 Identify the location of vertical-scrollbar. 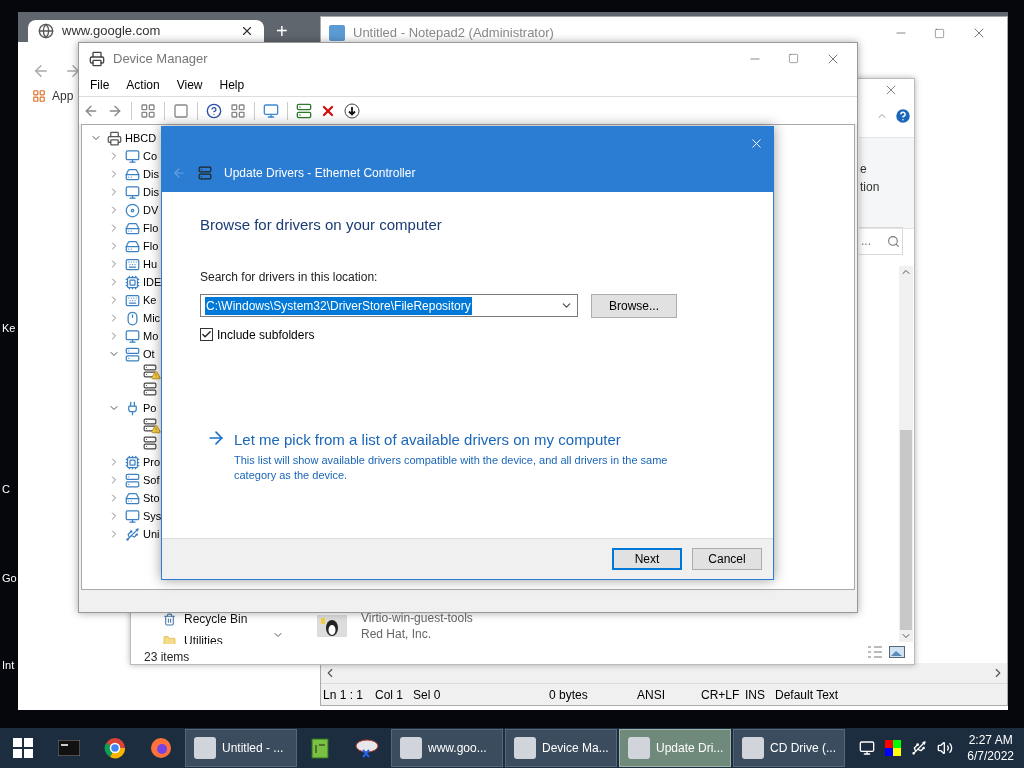
(906, 454).